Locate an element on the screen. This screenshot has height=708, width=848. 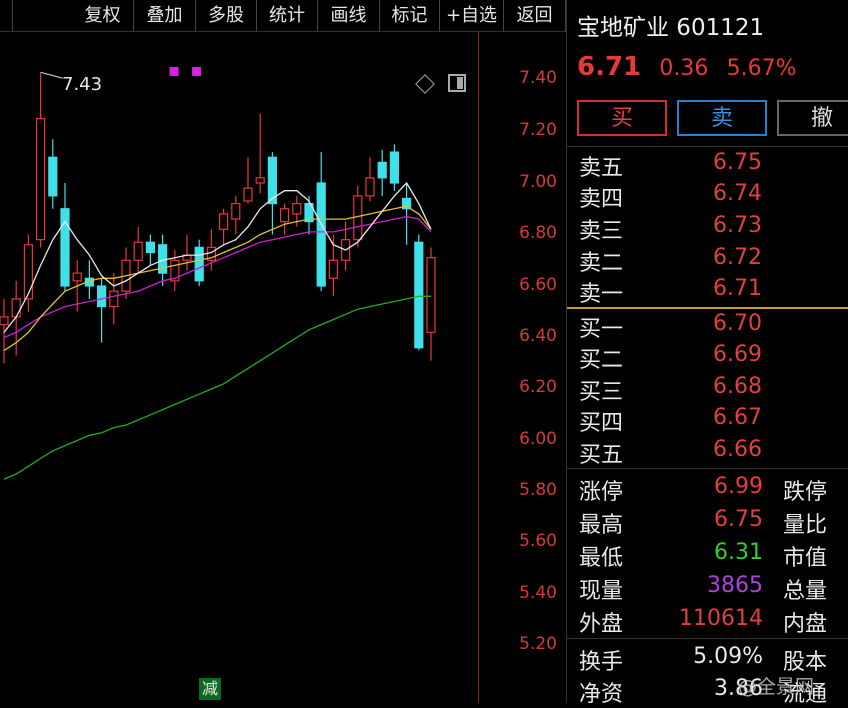
toolbar-left-edge is located at coordinates (6, 15).